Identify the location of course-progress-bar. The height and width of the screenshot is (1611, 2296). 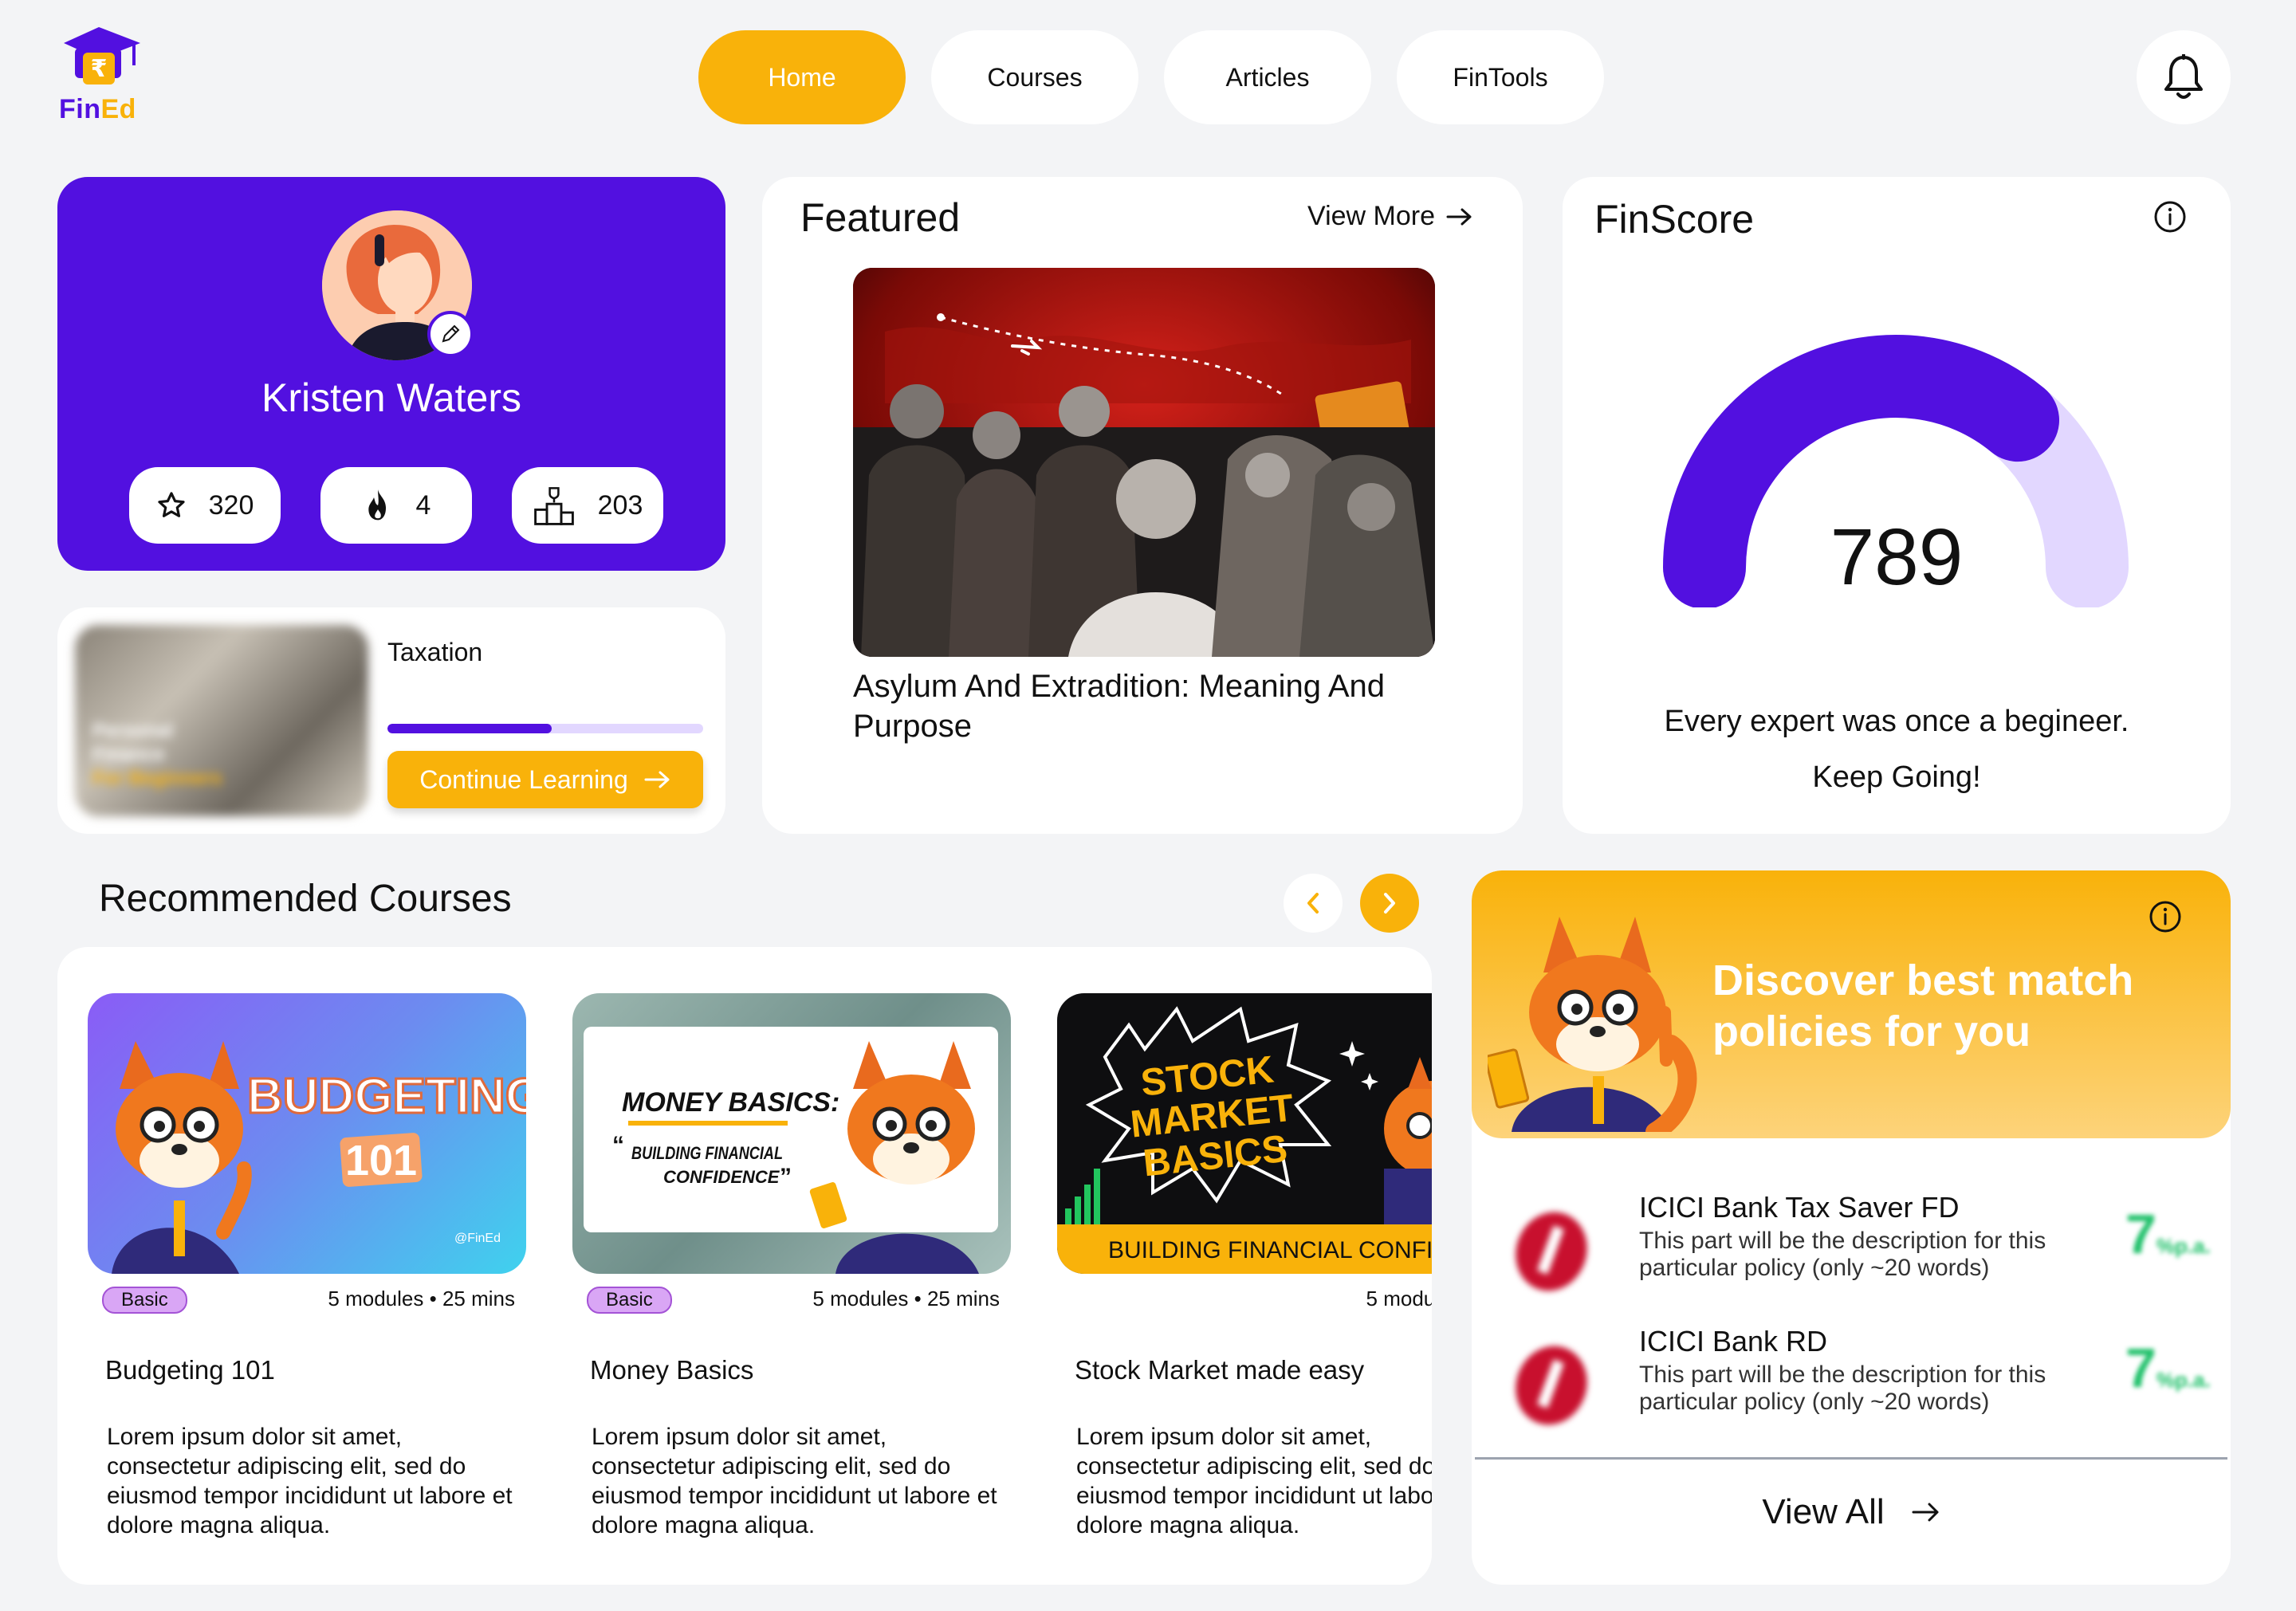
(545, 728).